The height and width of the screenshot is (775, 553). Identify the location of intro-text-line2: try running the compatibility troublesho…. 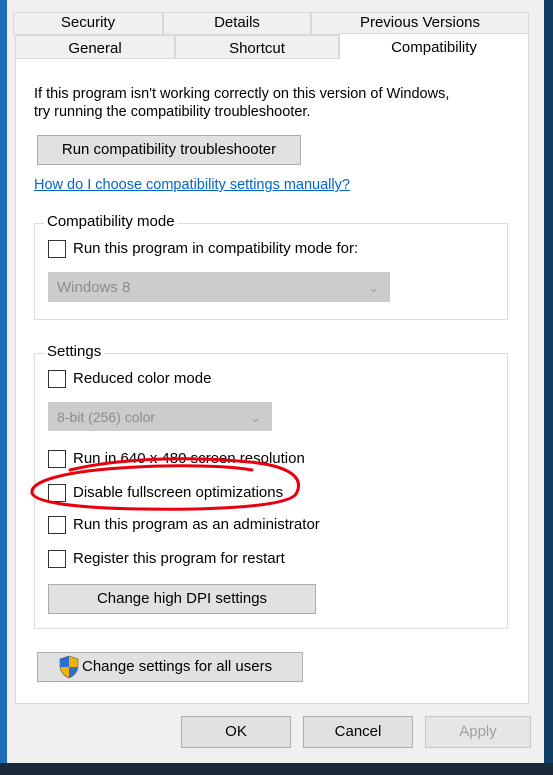
(172, 112).